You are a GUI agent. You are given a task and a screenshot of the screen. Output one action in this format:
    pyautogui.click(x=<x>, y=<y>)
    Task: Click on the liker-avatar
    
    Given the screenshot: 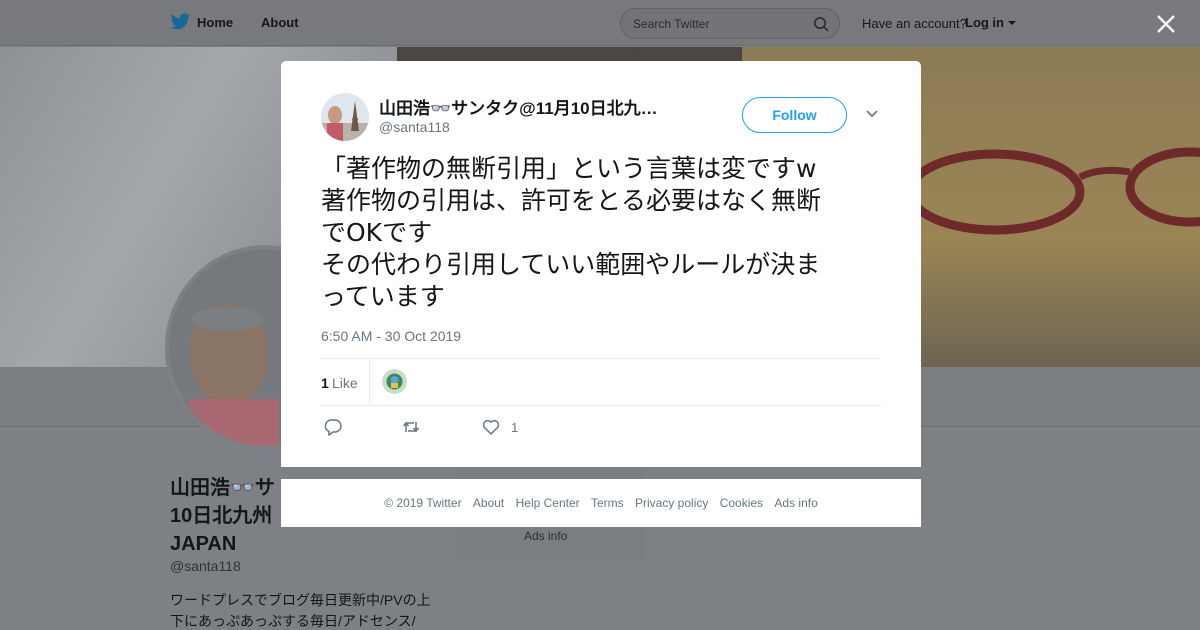 What is the action you would take?
    pyautogui.click(x=394, y=381)
    